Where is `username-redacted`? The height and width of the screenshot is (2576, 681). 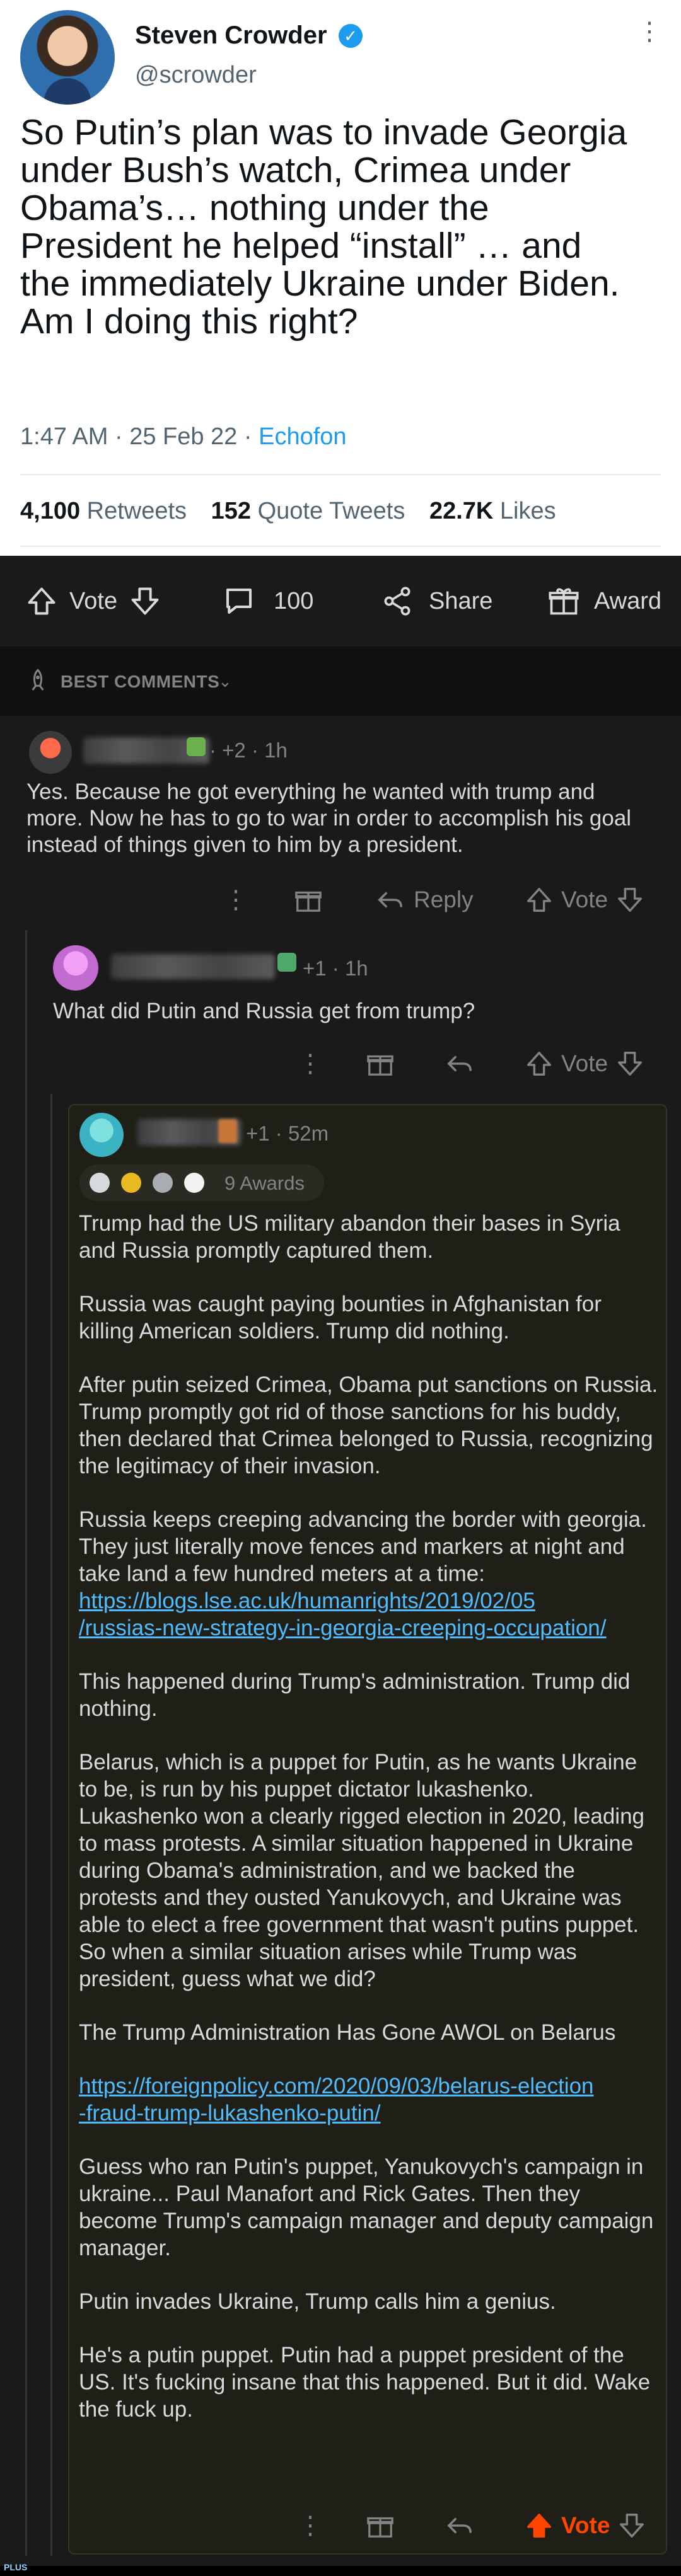 username-redacted is located at coordinates (193, 966).